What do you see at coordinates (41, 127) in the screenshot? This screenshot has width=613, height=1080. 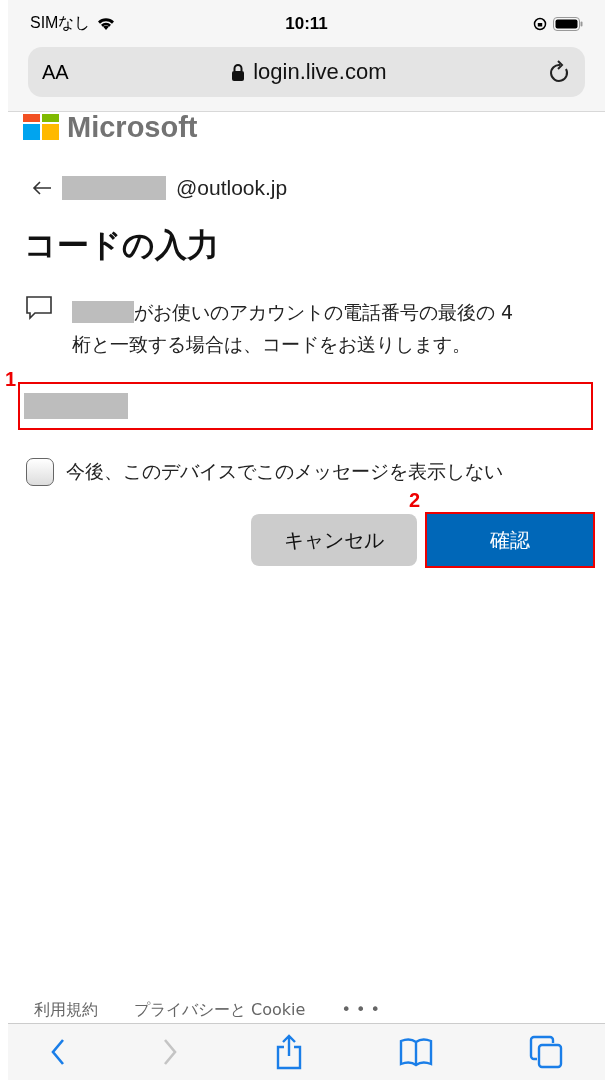 I see `logo-icon` at bounding box center [41, 127].